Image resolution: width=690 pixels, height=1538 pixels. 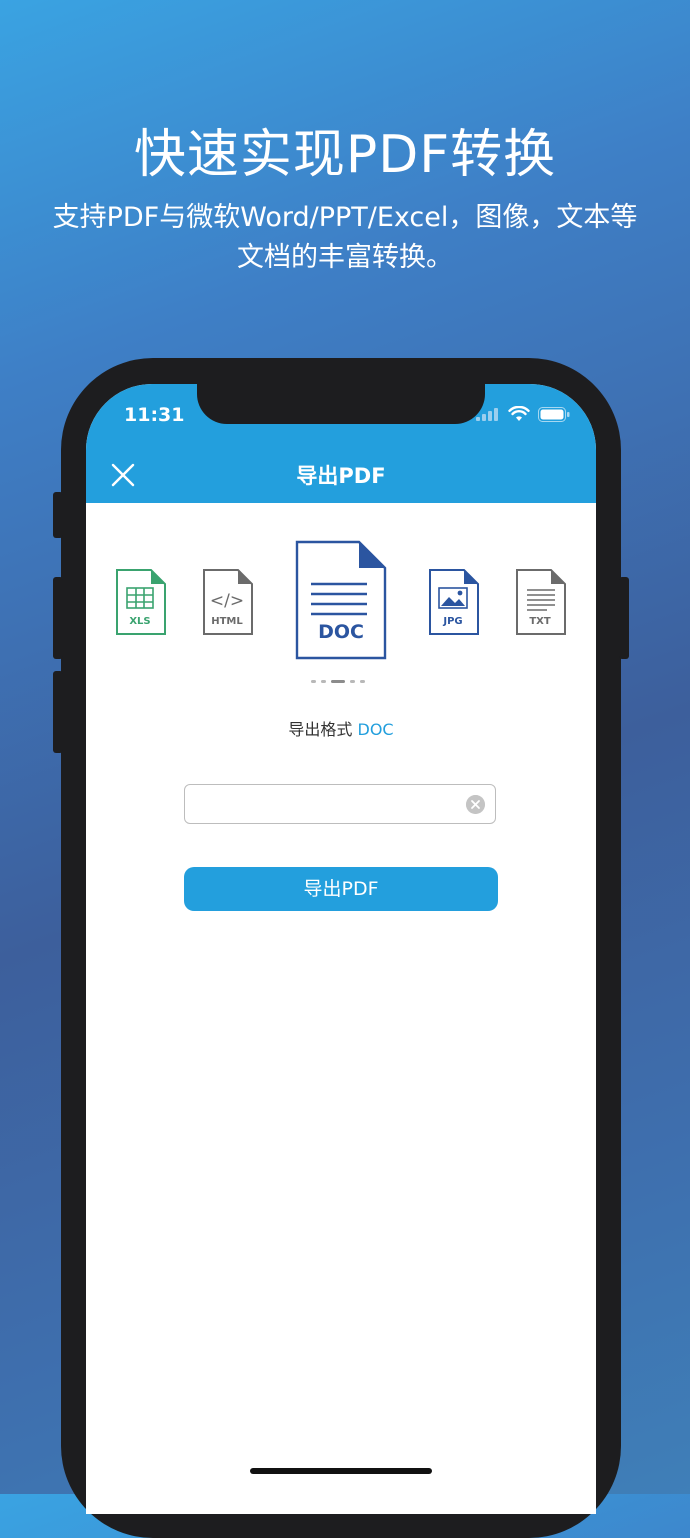 What do you see at coordinates (341, 600) in the screenshot?
I see `doc-format-icon: DOC` at bounding box center [341, 600].